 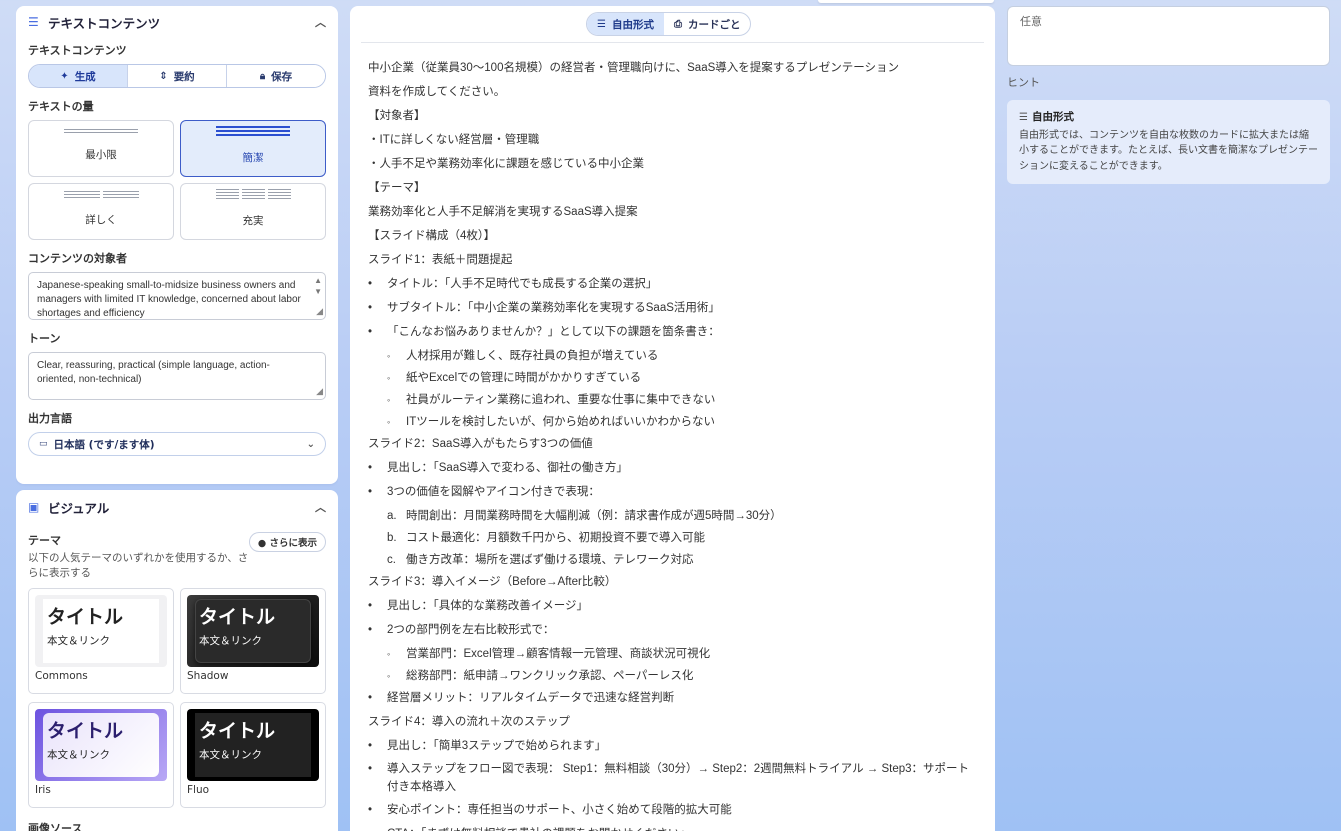 I want to click on prompt-sub-item-text: 働き方改革：場所を選ばず働ける環境、テレワーク対応, so click(x=550, y=560).